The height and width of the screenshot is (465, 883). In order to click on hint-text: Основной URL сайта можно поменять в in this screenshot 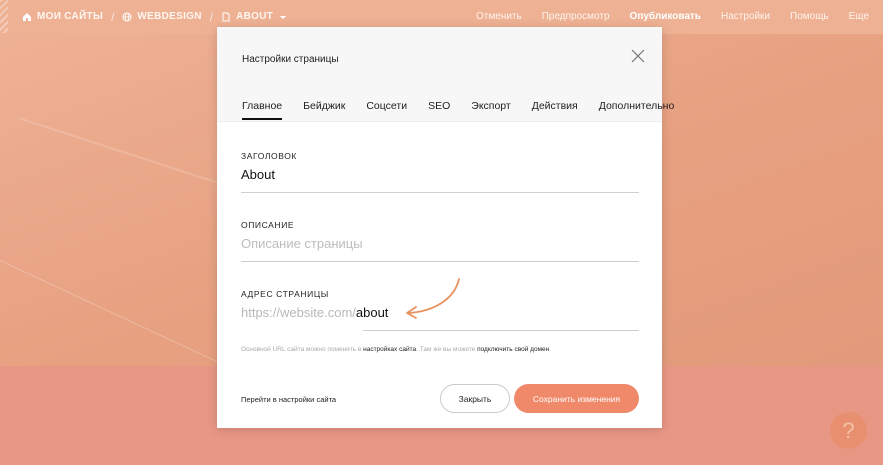, I will do `click(302, 349)`.